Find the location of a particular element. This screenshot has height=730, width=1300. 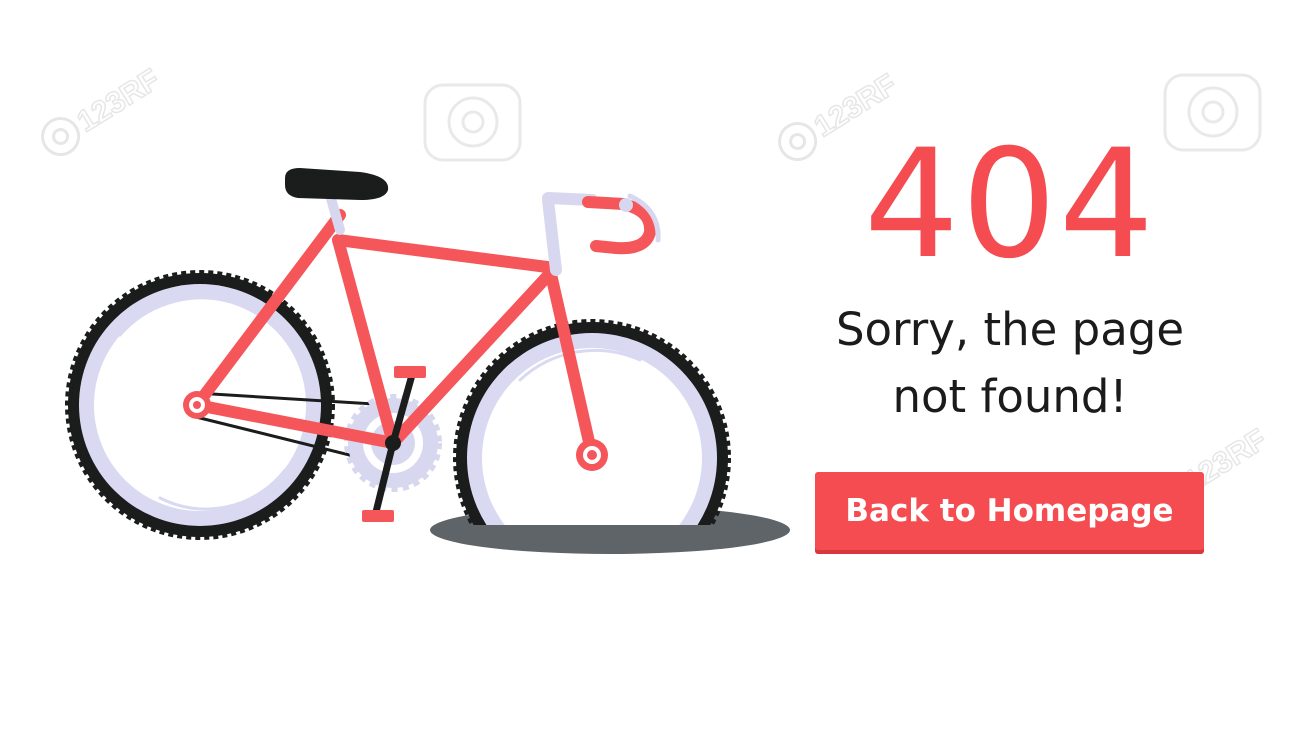

handlebar is located at coordinates (601, 234).